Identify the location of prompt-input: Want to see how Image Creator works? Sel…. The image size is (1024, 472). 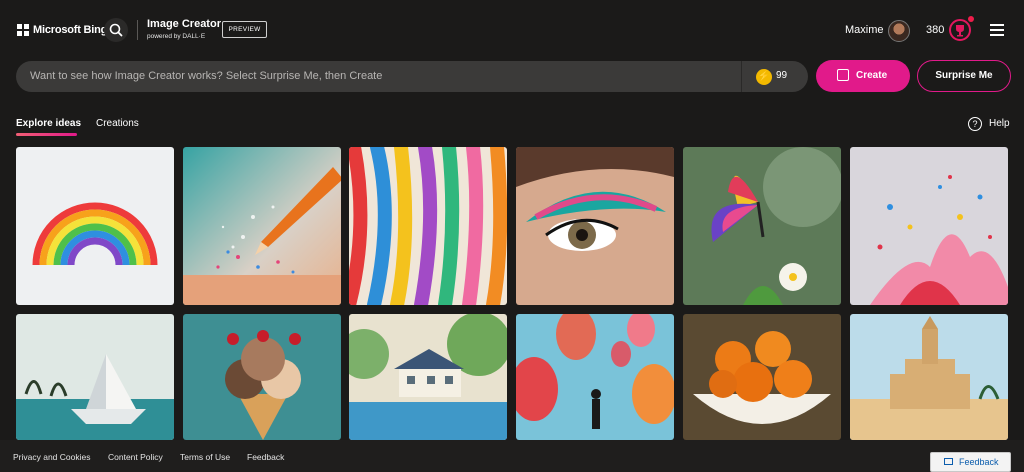
(412, 76).